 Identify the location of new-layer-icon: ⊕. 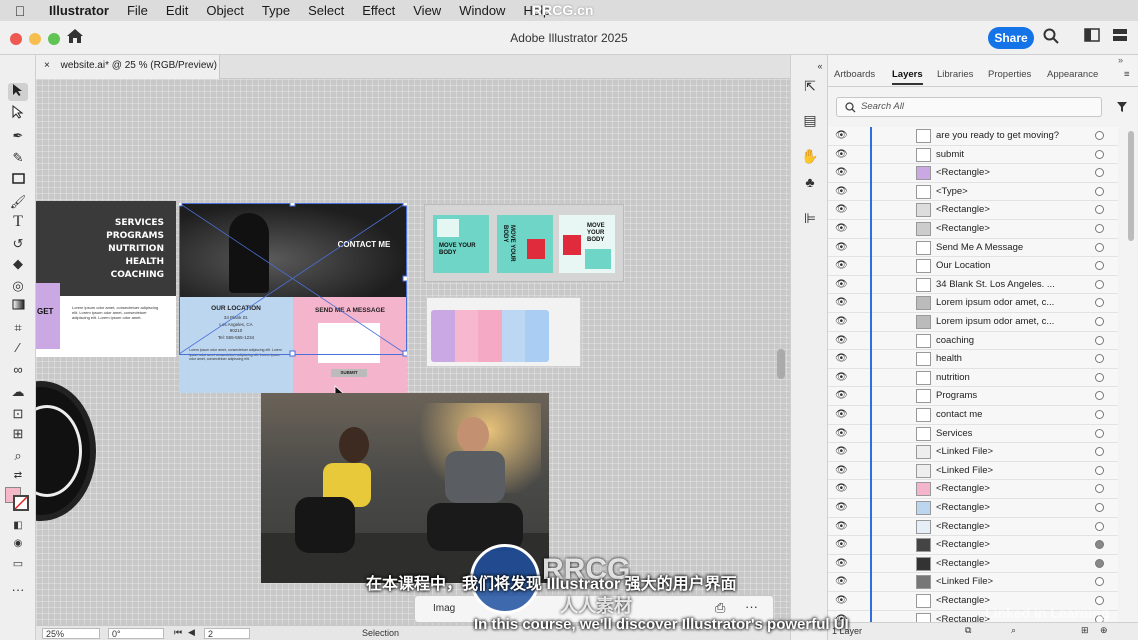
(1104, 630).